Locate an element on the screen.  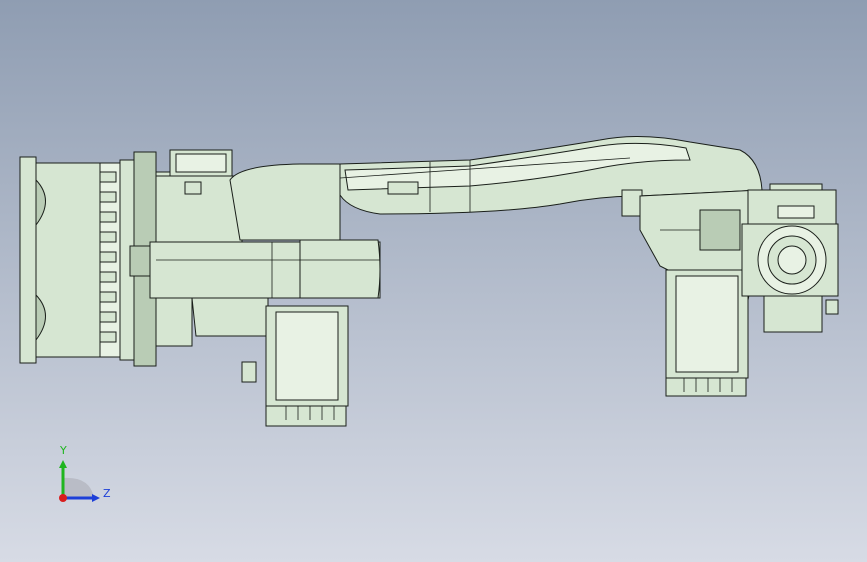
orientation-triad: Y Z is located at coordinates (85, 473).